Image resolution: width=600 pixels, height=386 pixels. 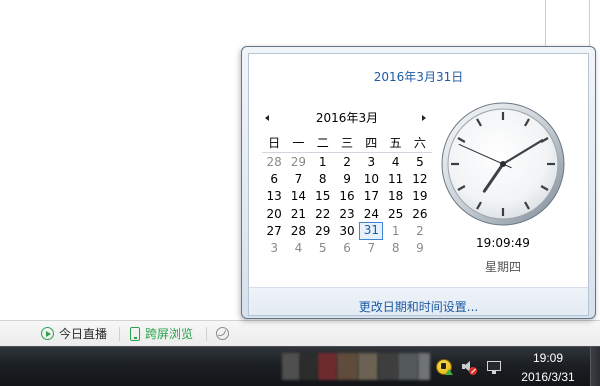 I want to click on live-broadcast-label: 今日直播, so click(x=83, y=334).